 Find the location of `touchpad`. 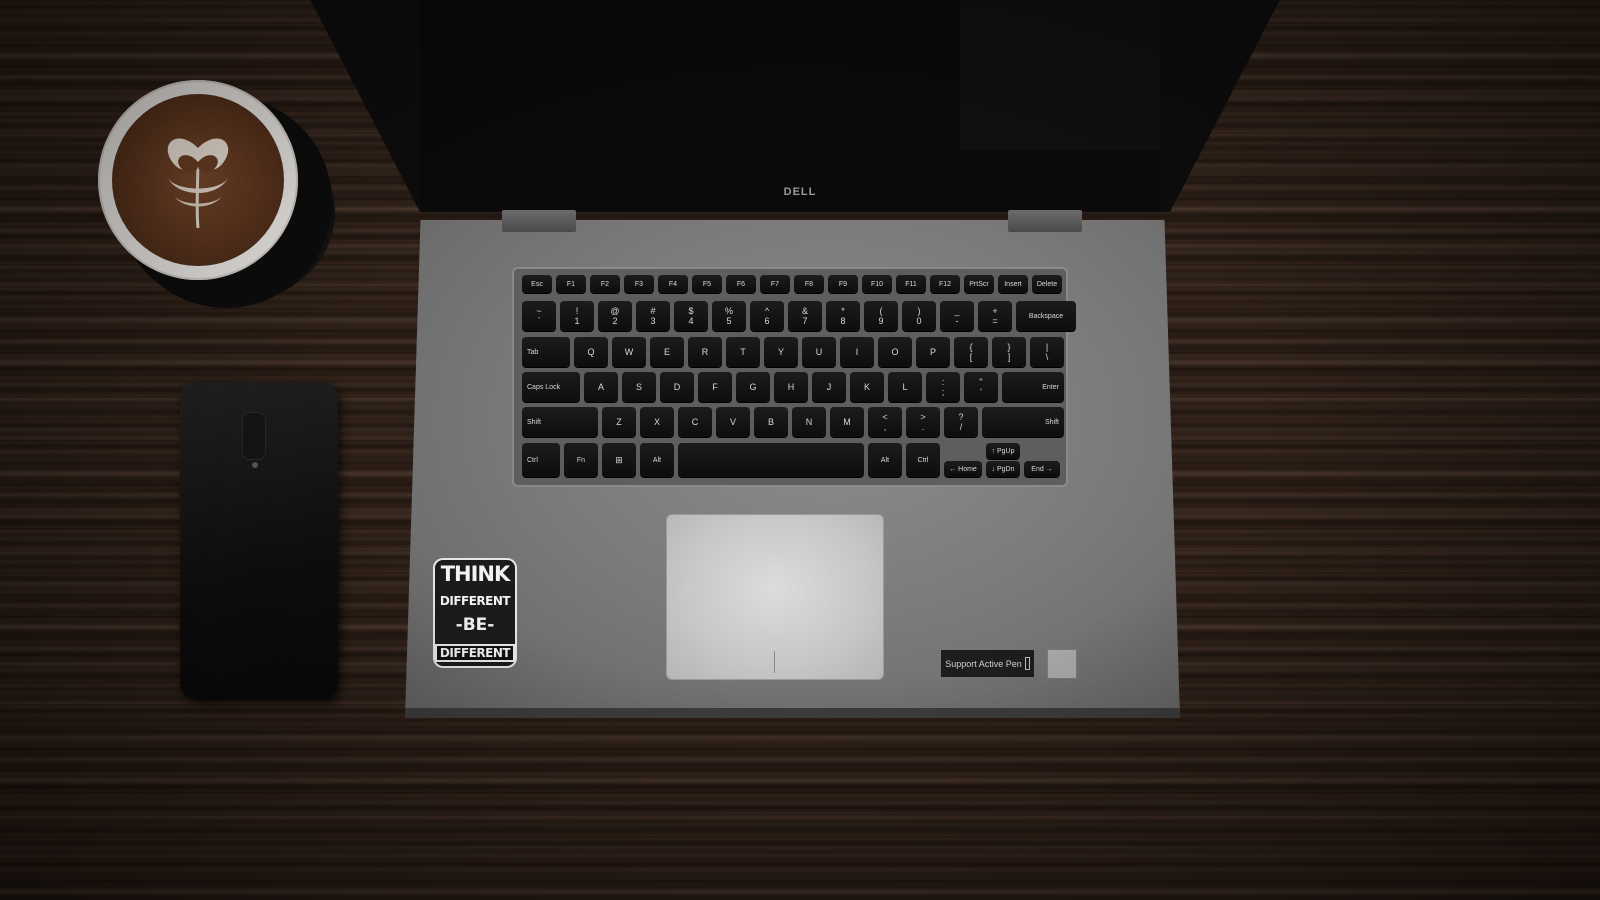

touchpad is located at coordinates (775, 597).